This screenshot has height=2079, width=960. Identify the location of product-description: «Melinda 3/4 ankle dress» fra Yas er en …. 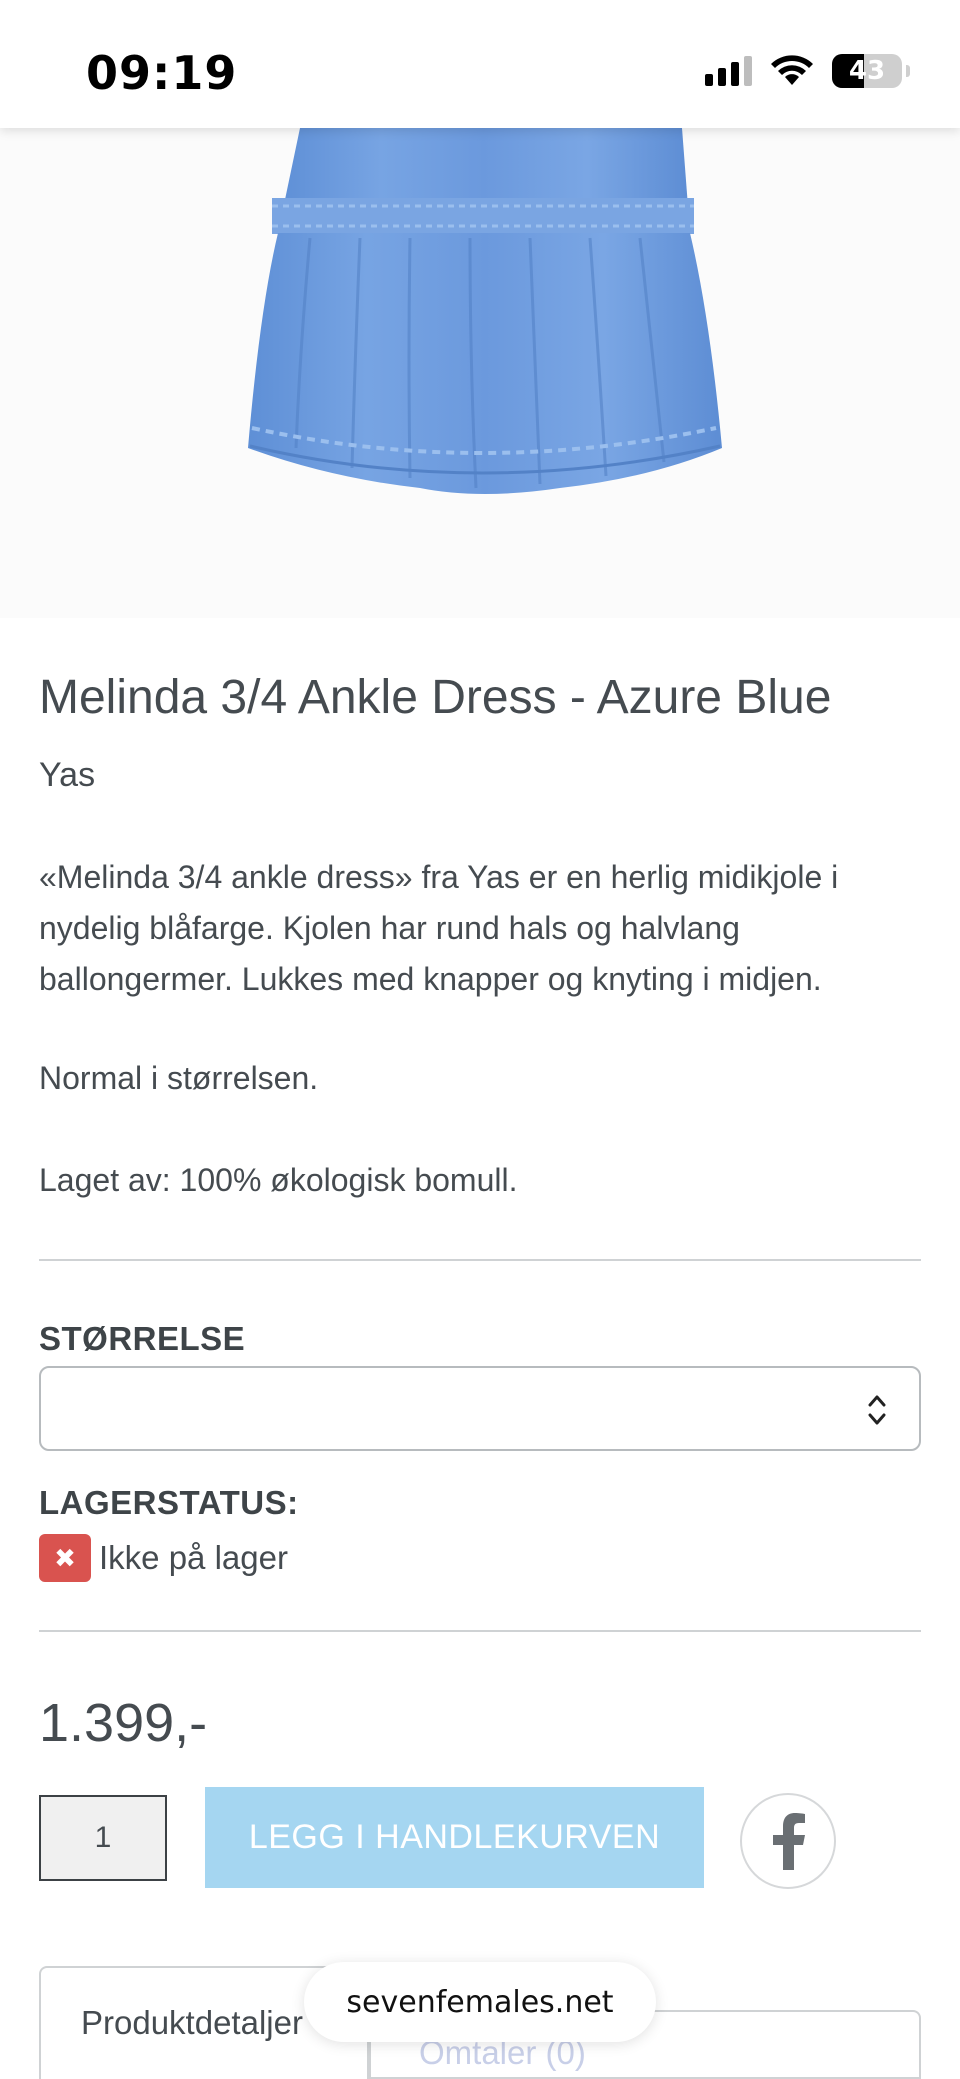
(484, 928).